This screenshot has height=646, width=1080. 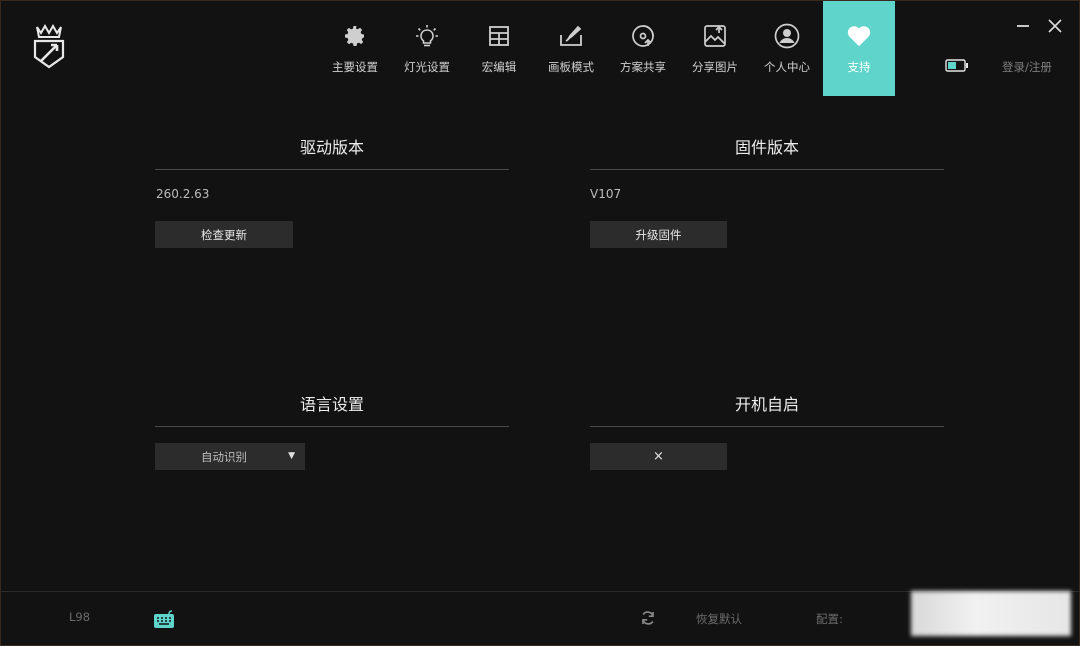 What do you see at coordinates (499, 36) in the screenshot?
I see `macro-grid-icon` at bounding box center [499, 36].